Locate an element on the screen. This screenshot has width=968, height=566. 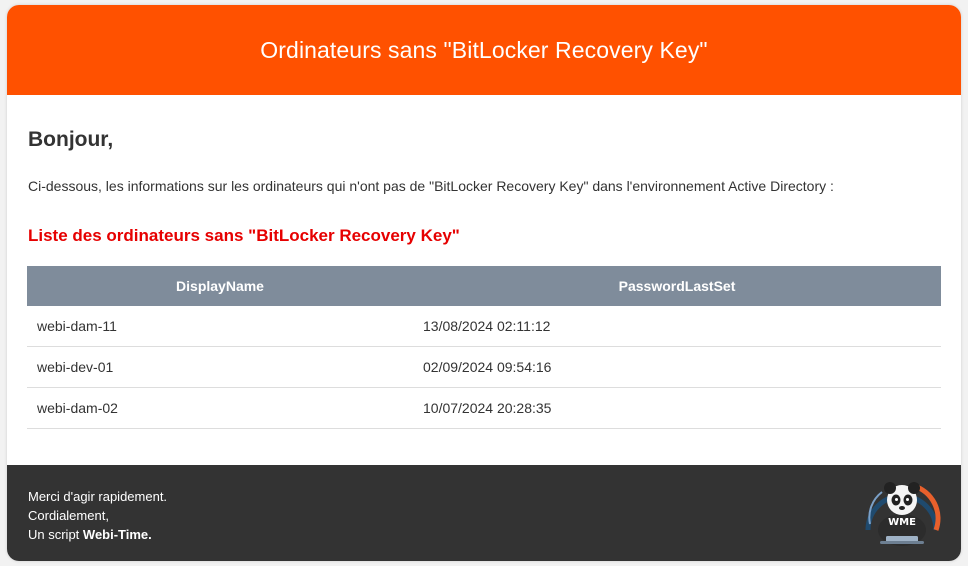
table-header-row: DisplayName PasswordLastSet is located at coordinates (484, 286).